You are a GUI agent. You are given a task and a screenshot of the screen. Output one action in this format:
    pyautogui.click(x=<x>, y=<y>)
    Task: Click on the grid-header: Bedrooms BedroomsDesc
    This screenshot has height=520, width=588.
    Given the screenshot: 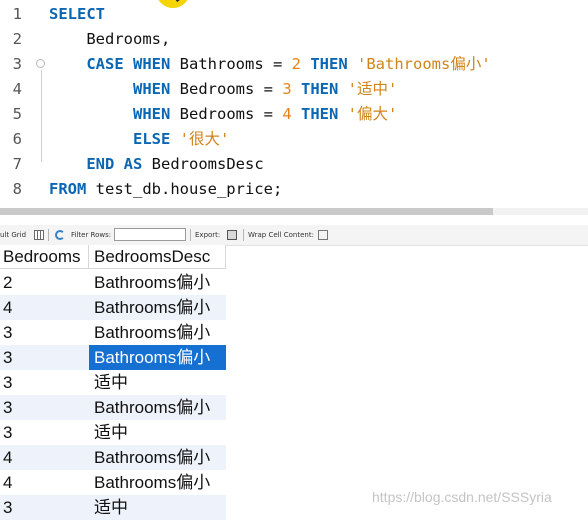 What is the action you would take?
    pyautogui.click(x=294, y=257)
    